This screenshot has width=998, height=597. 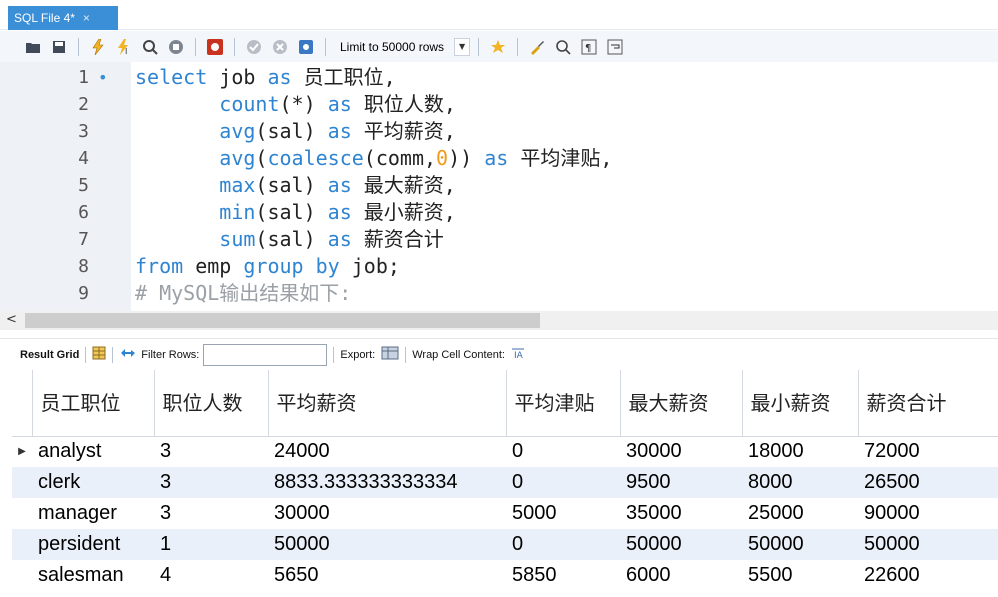 What do you see at coordinates (499, 266) in the screenshot?
I see `code-line: 8 from emp group by job;` at bounding box center [499, 266].